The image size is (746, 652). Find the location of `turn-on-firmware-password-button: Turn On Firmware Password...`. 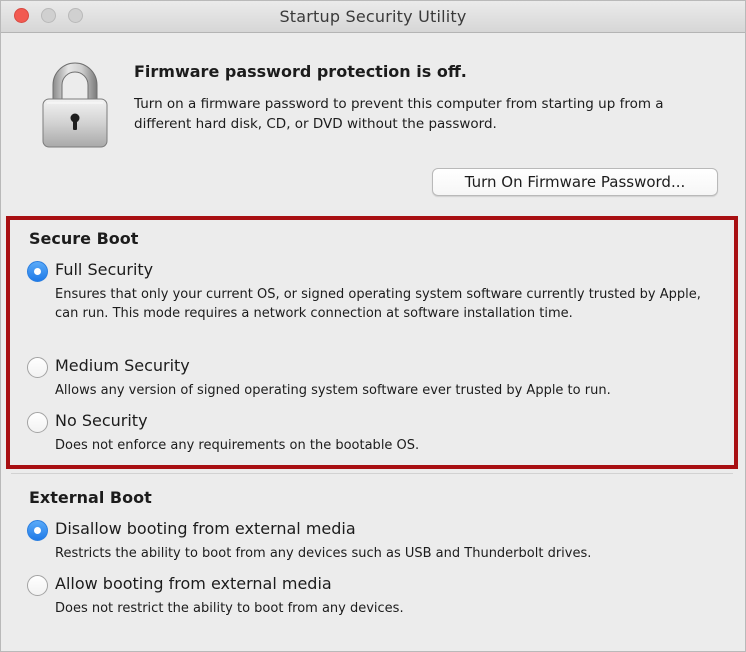

turn-on-firmware-password-button: Turn On Firmware Password... is located at coordinates (575, 182).